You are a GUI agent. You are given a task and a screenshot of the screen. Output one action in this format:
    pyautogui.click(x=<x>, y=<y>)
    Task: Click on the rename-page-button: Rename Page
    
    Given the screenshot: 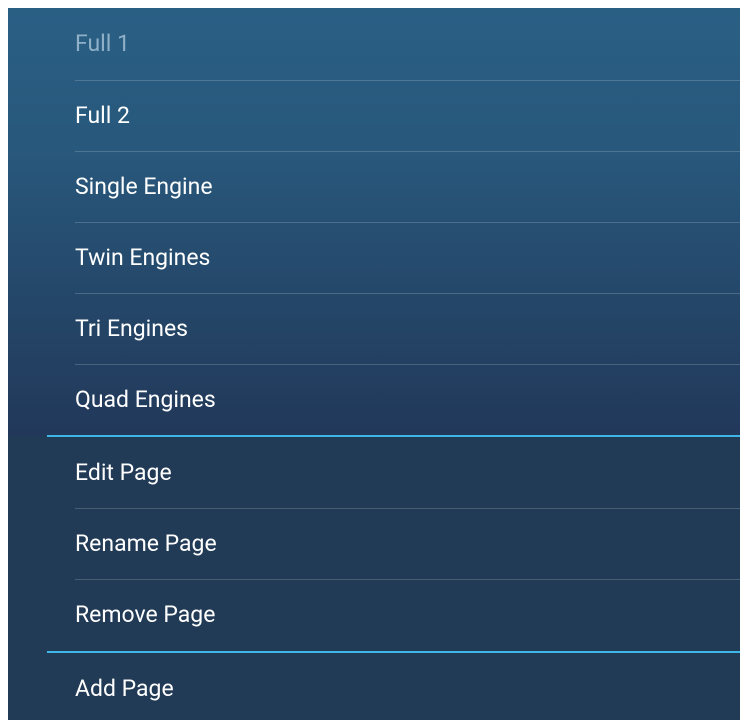 What is the action you would take?
    pyautogui.click(x=407, y=543)
    